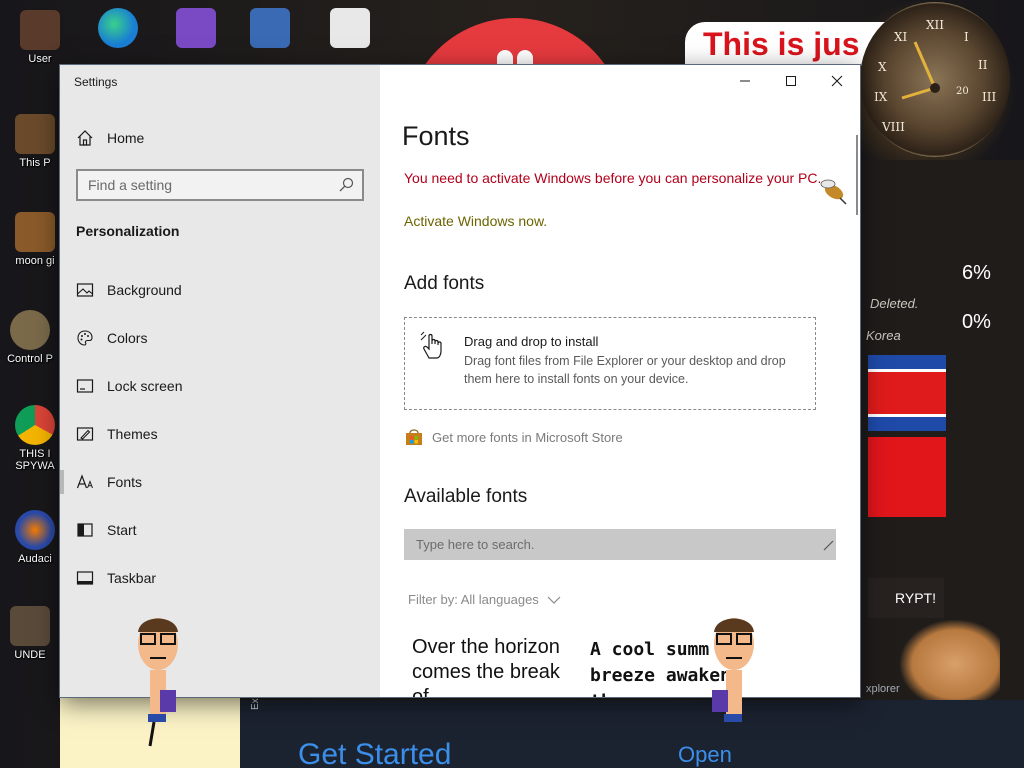 This screenshot has height=768, width=1024. I want to click on flag-image, so click(907, 393).